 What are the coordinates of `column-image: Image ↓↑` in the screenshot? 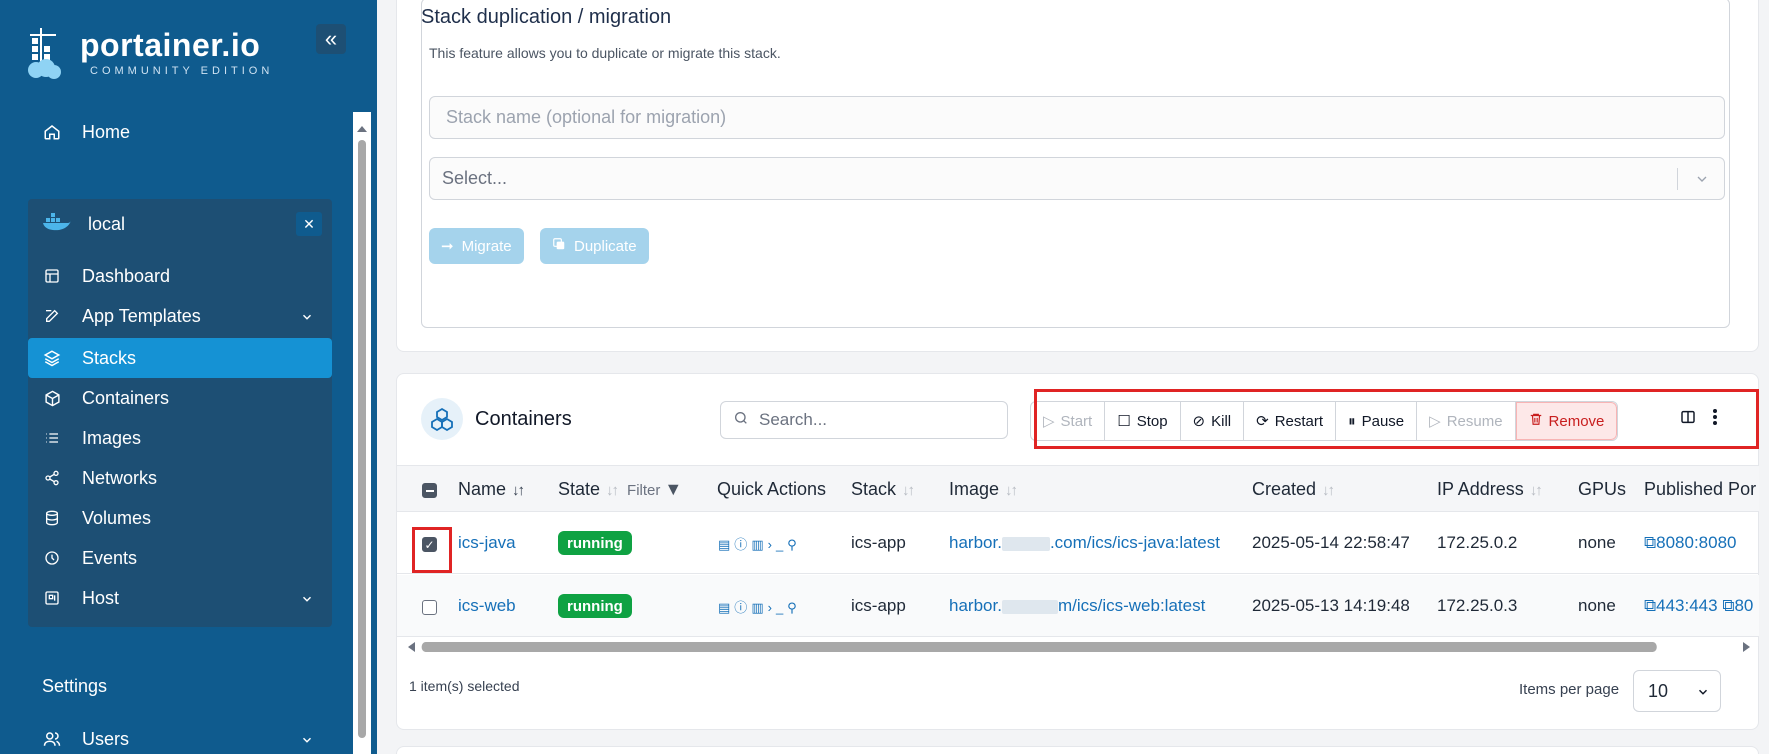 It's located at (983, 489).